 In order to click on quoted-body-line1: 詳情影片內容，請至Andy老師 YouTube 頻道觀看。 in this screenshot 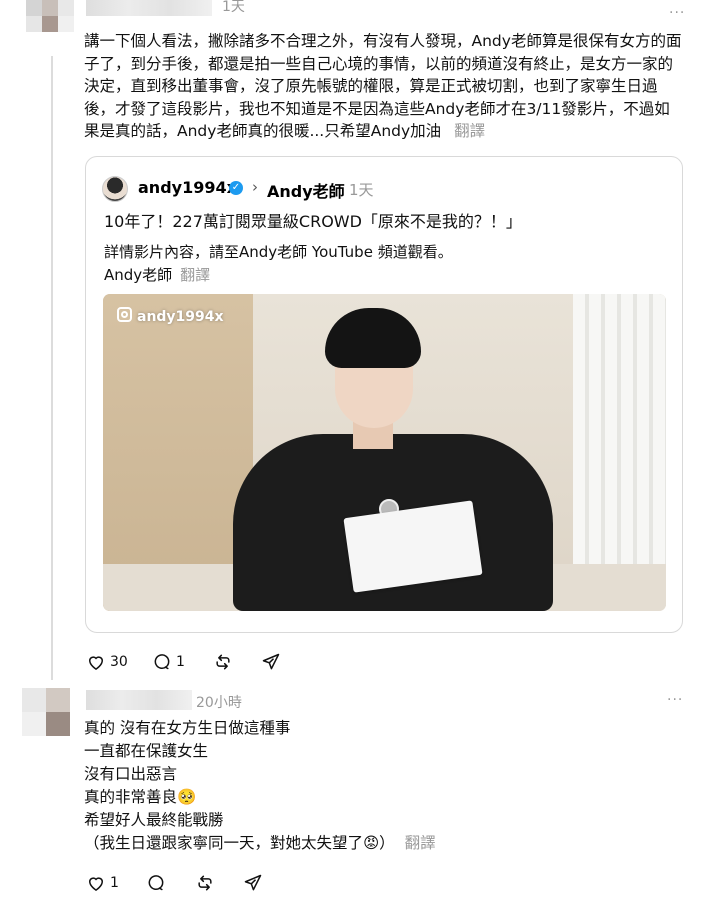, I will do `click(278, 252)`.